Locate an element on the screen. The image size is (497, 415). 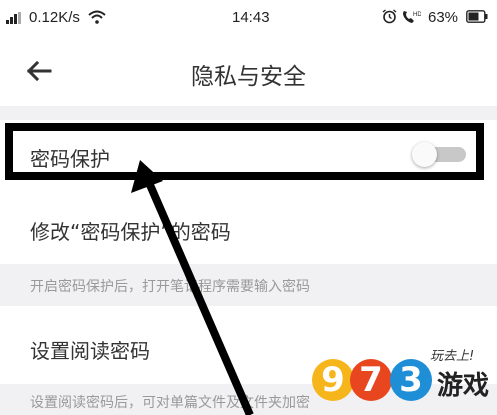
password-protect-label: 密码保护 is located at coordinates (70, 159).